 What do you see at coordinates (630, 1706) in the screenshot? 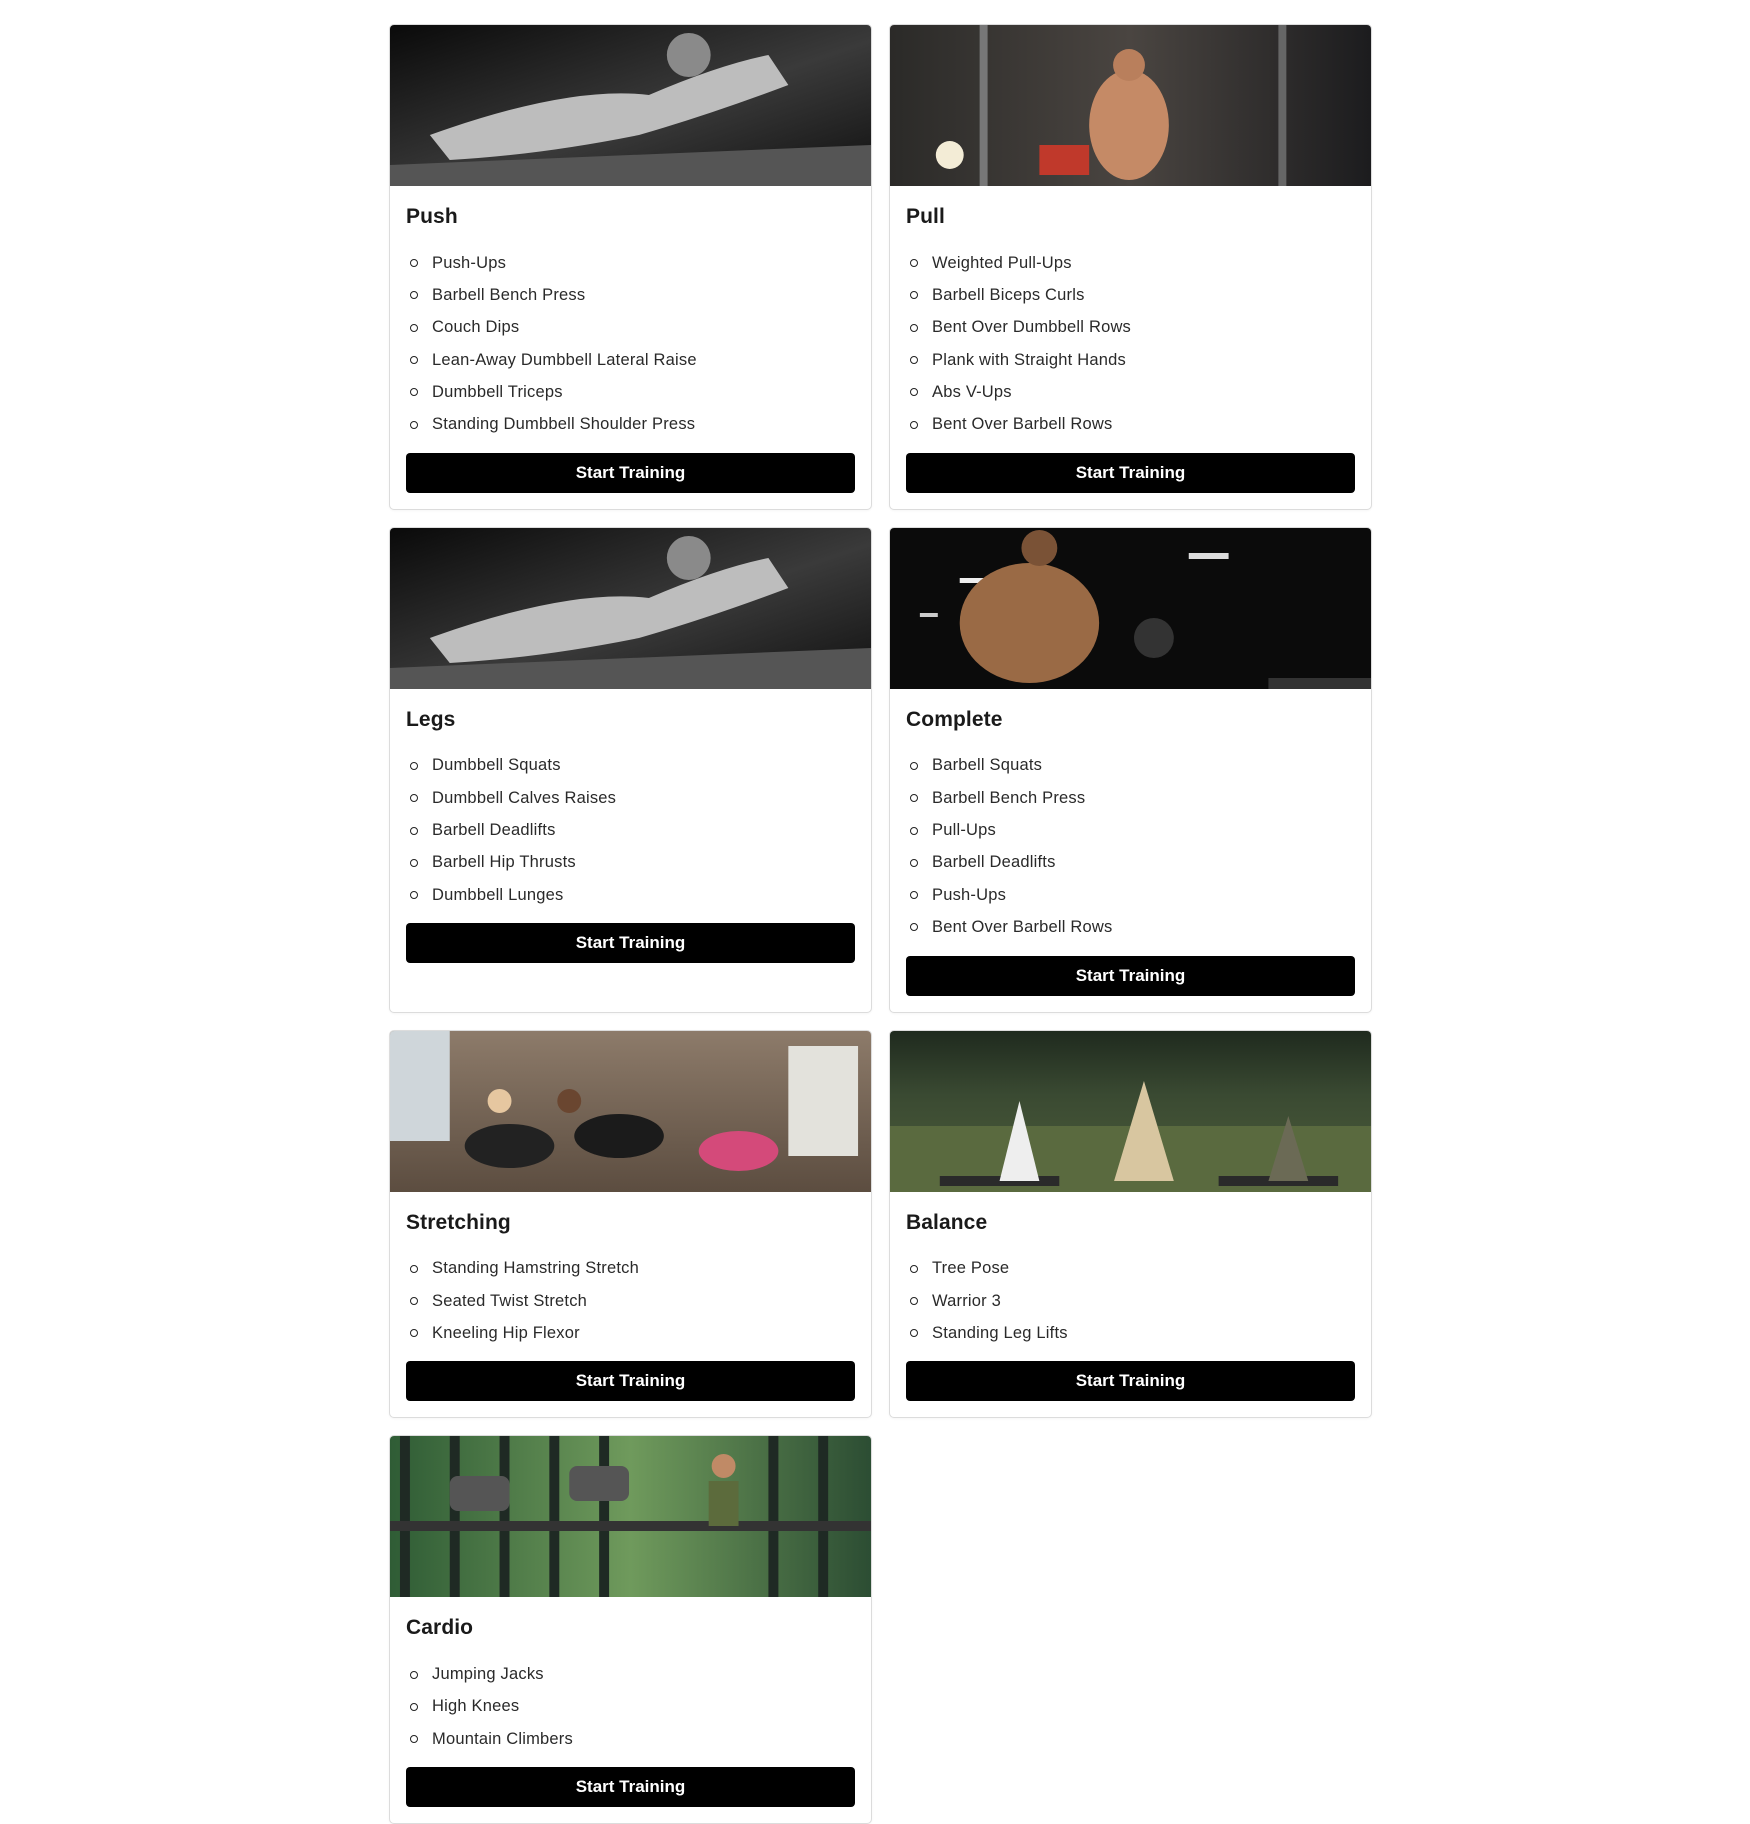
I see `exercise-list: Jumping Jacks High Knees Mountain Climbers` at bounding box center [630, 1706].